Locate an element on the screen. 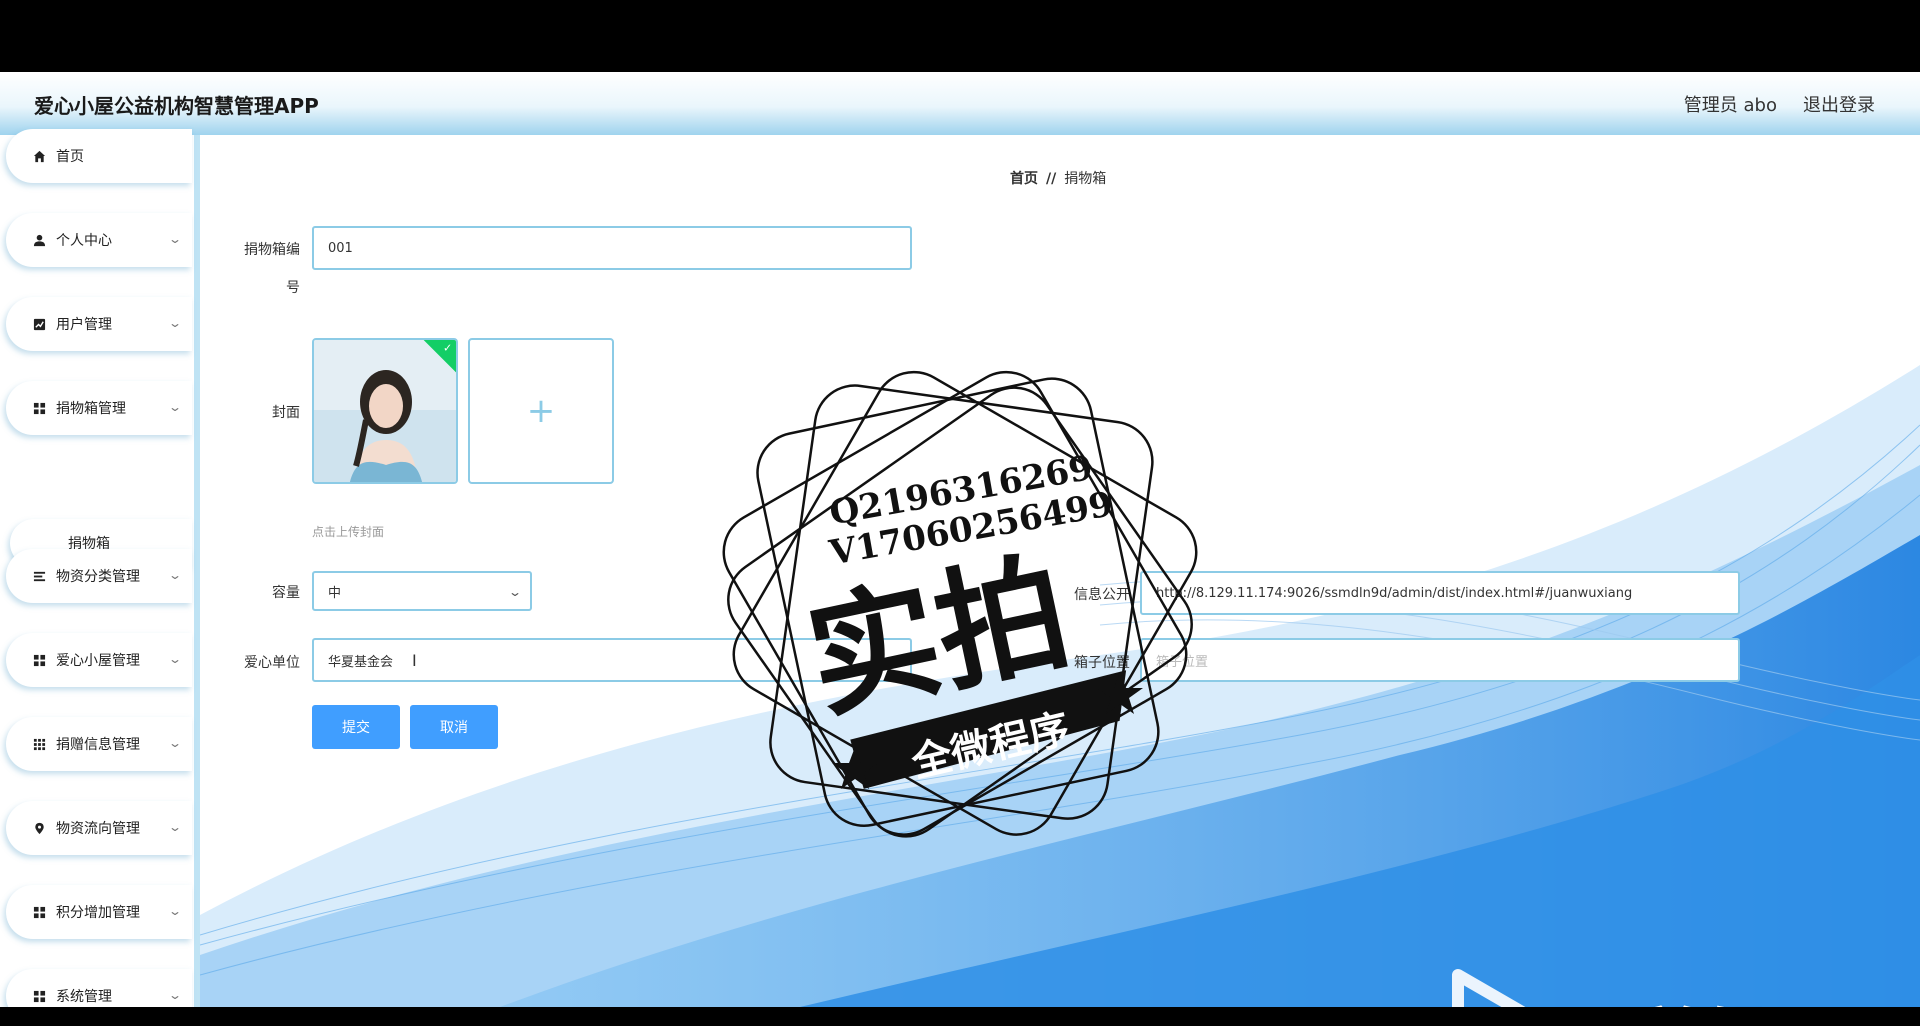 This screenshot has height=1026, width=1920. sidebar-item-house-management: 爱心小屋管理 ⌄ is located at coordinates (99, 660).